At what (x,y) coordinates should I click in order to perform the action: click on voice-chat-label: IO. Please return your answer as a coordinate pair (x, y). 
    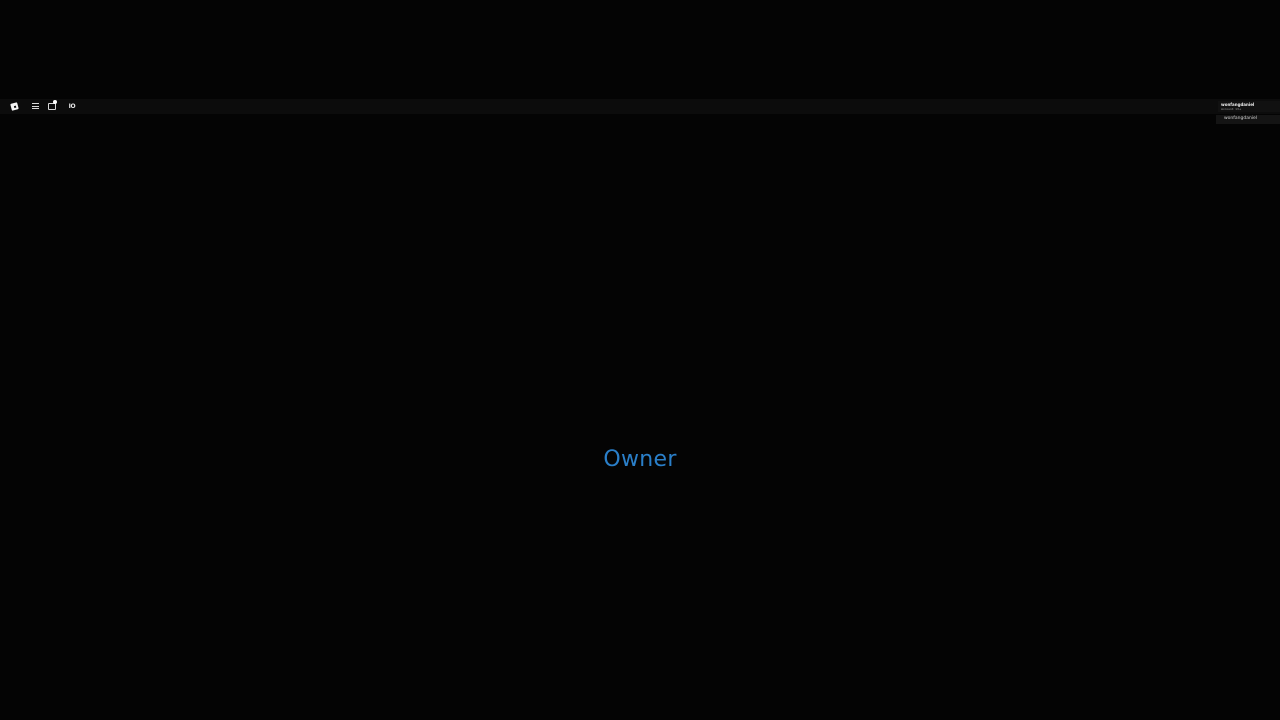
    Looking at the image, I should click on (72, 106).